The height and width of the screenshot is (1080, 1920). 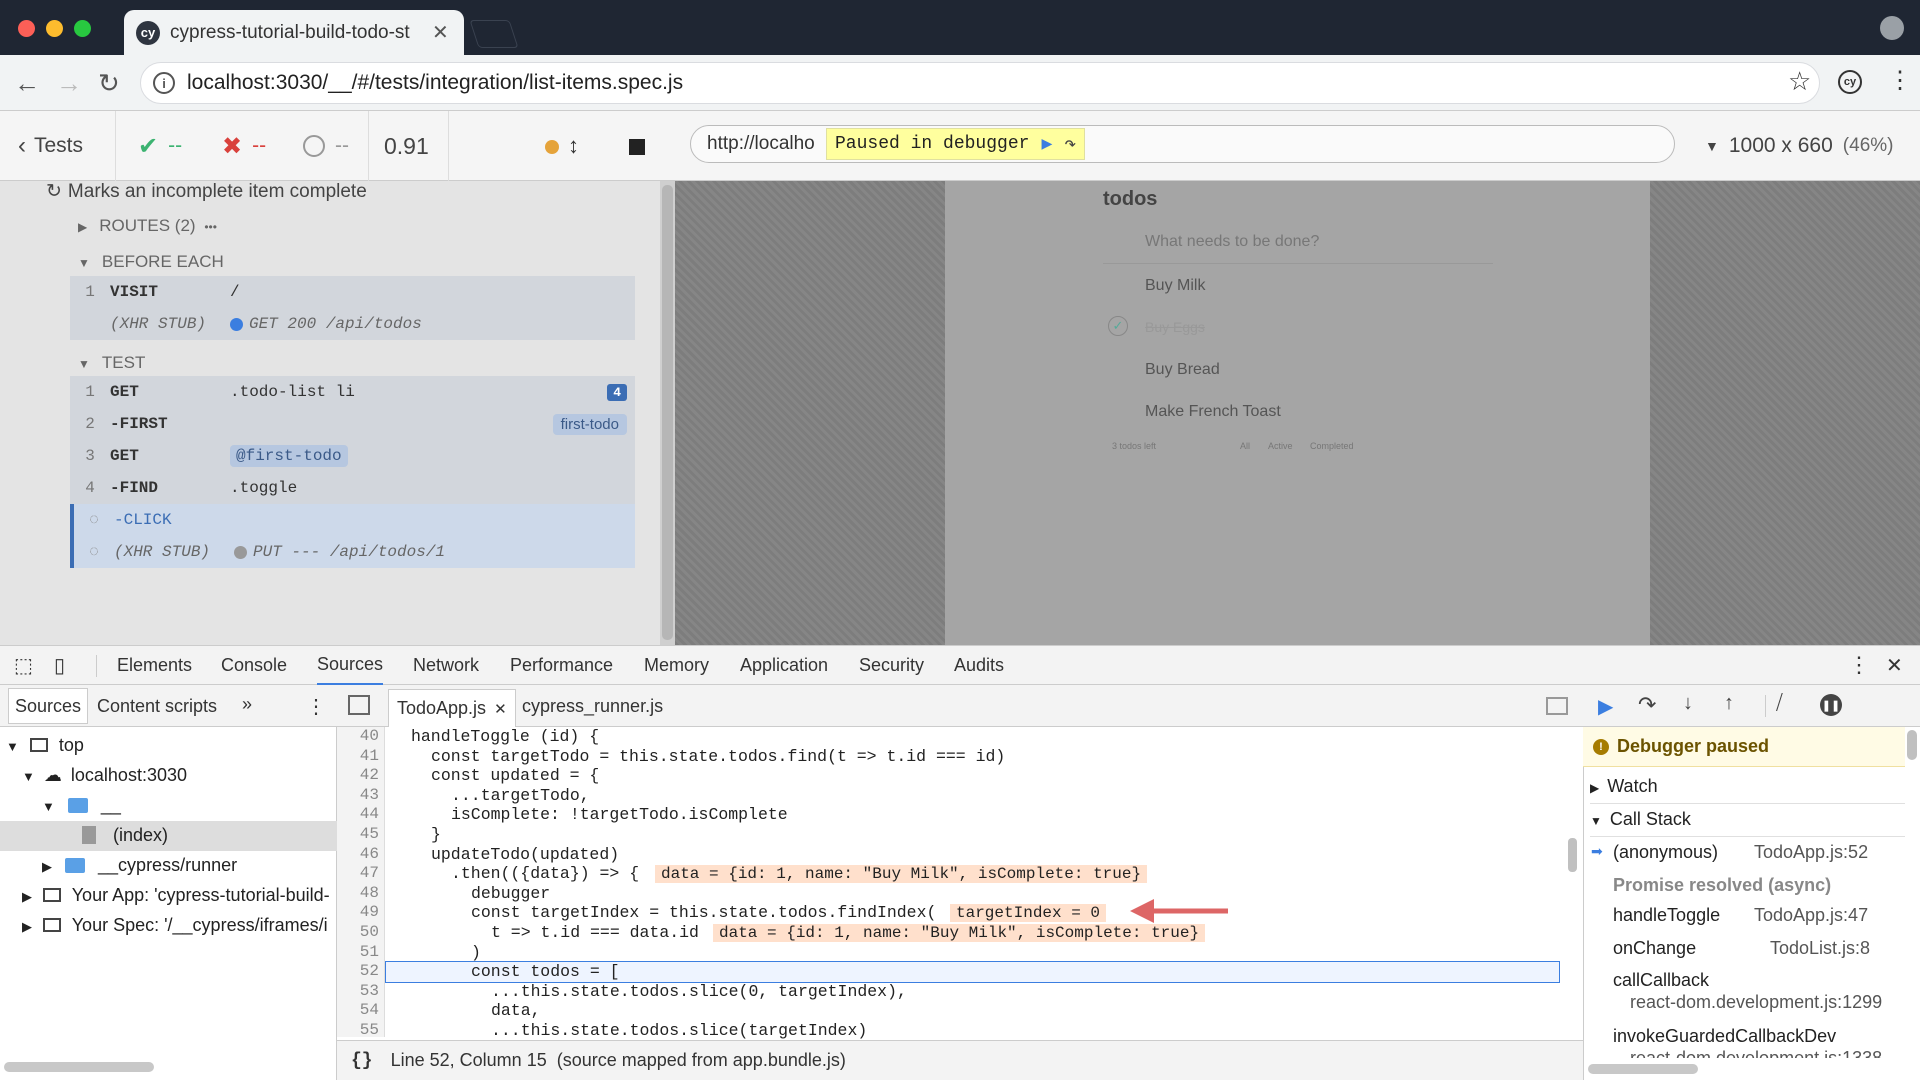 I want to click on command-row: 4 -FIND .toggle, so click(x=352, y=488).